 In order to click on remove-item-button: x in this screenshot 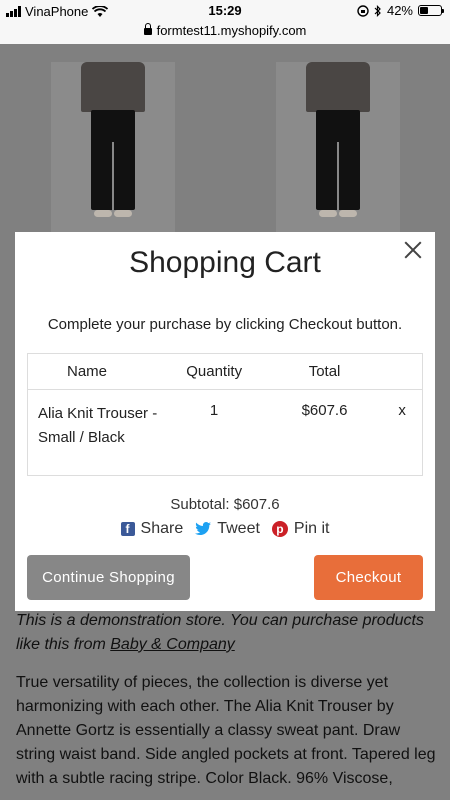, I will do `click(402, 438)`.